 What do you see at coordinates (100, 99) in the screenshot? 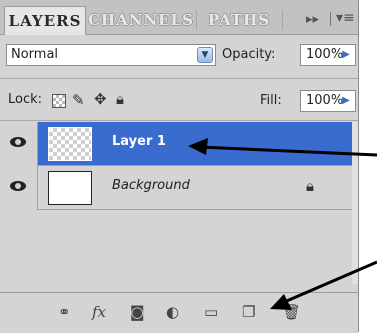
I see `lock-move-icon: ✥` at bounding box center [100, 99].